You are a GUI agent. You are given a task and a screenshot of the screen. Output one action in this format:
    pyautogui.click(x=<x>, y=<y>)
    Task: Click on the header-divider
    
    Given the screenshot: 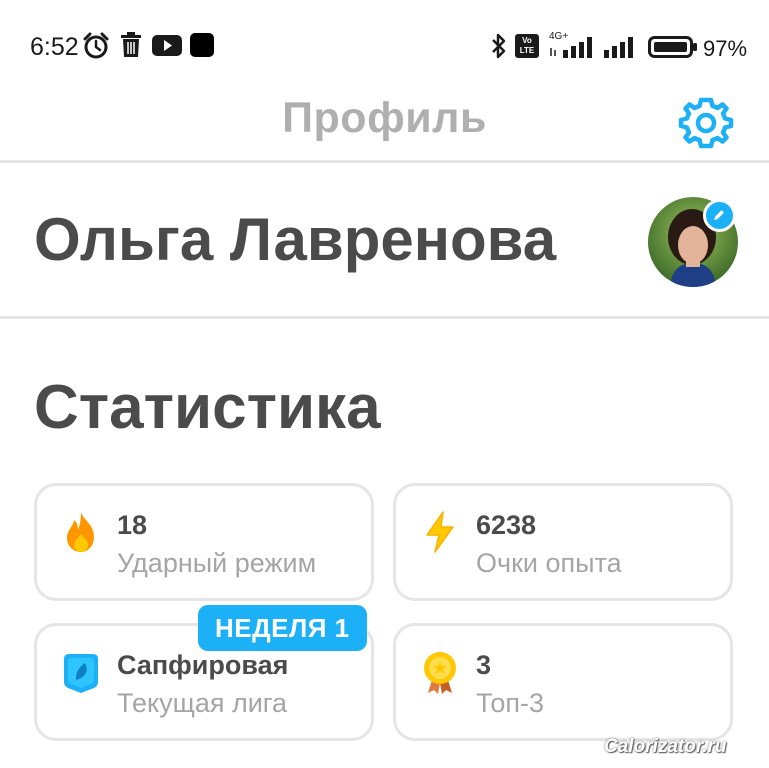 What is the action you would take?
    pyautogui.click(x=384, y=161)
    